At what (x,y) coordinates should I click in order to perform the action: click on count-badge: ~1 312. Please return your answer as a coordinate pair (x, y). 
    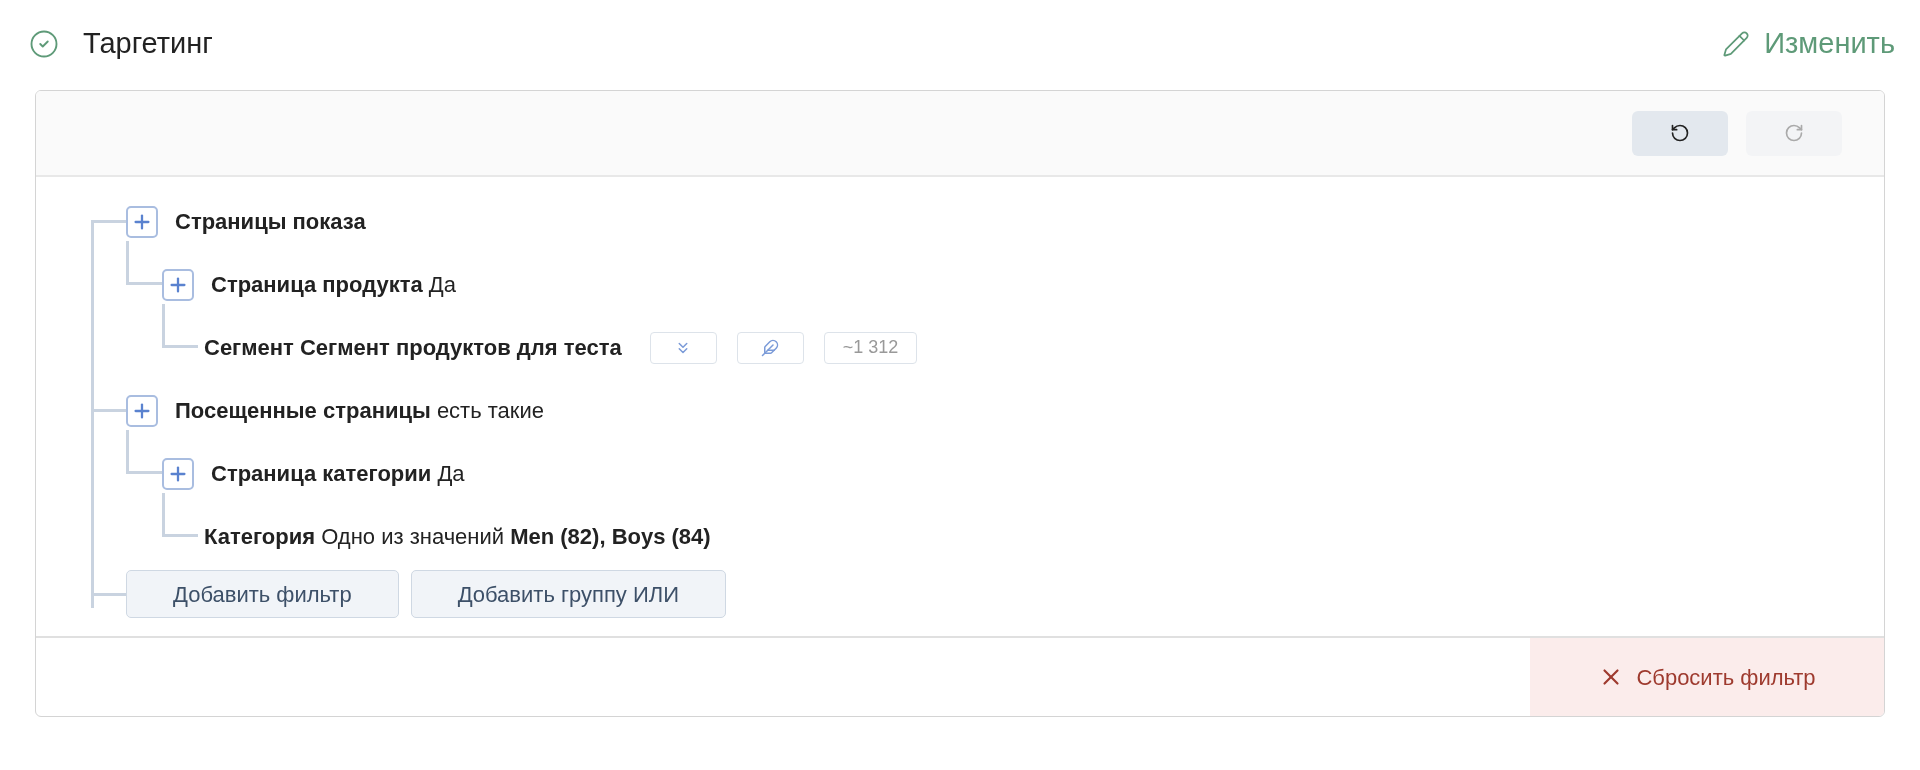
    Looking at the image, I should click on (870, 347).